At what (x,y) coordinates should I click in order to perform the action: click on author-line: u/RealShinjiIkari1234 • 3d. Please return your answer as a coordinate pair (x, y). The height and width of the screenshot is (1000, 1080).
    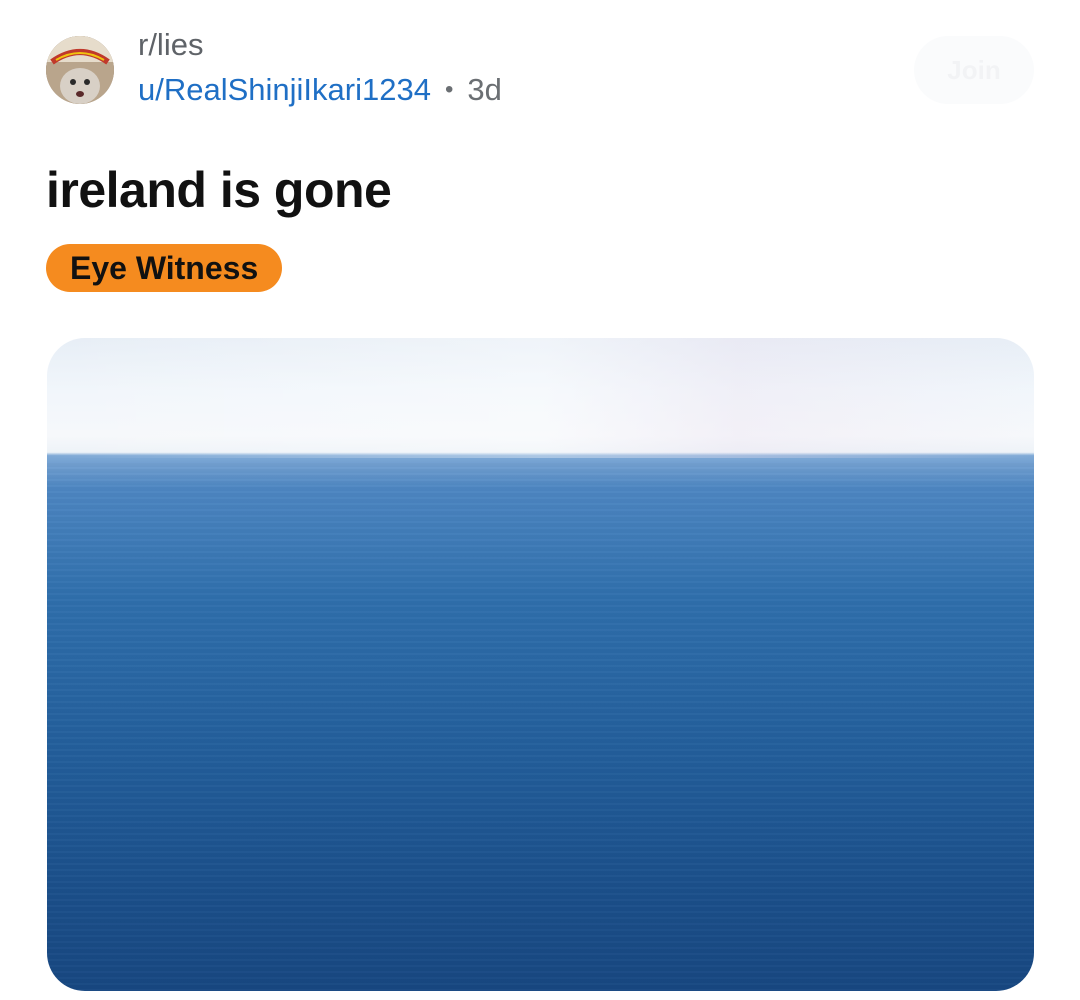
    Looking at the image, I should click on (320, 90).